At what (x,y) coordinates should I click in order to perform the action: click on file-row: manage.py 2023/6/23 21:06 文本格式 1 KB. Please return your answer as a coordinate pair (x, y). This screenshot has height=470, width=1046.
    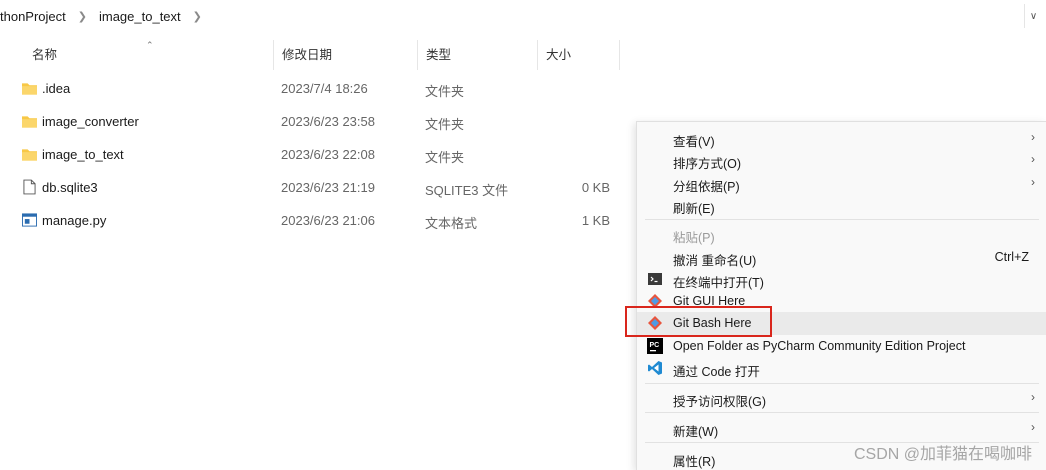
    Looking at the image, I should click on (315, 220).